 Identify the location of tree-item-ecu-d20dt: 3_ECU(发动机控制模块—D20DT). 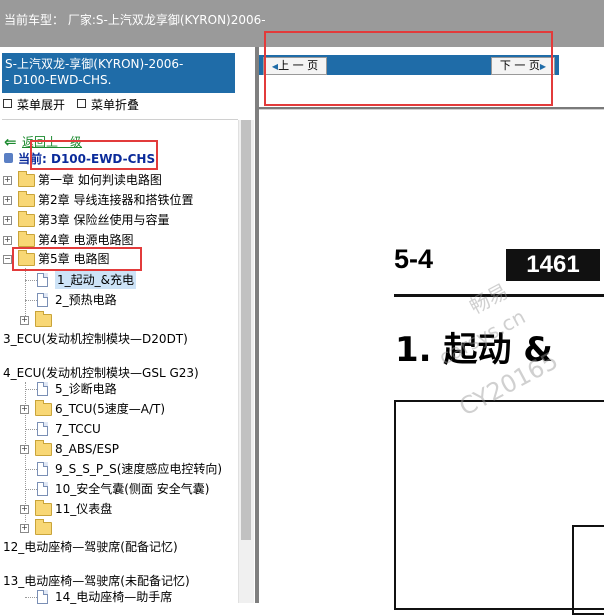
(120, 339).